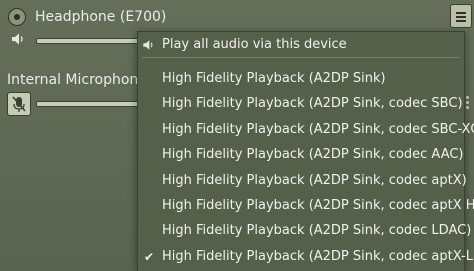  I want to click on checkmark-icon: ✔, so click(149, 256).